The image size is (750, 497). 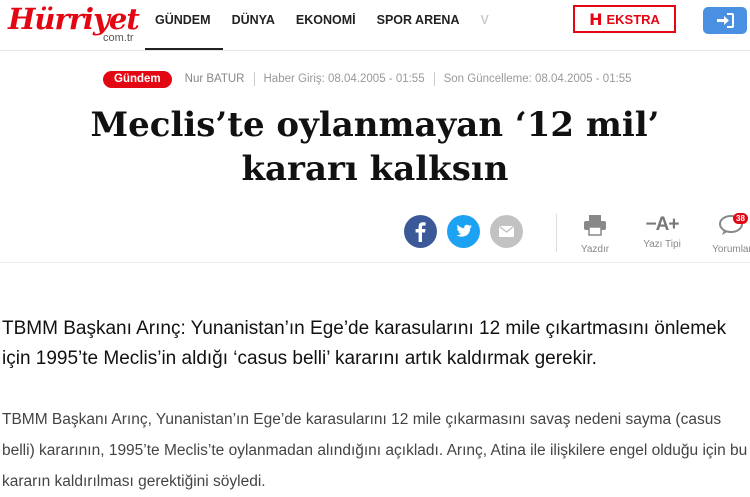 What do you see at coordinates (556, 233) in the screenshot?
I see `tools-divider` at bounding box center [556, 233].